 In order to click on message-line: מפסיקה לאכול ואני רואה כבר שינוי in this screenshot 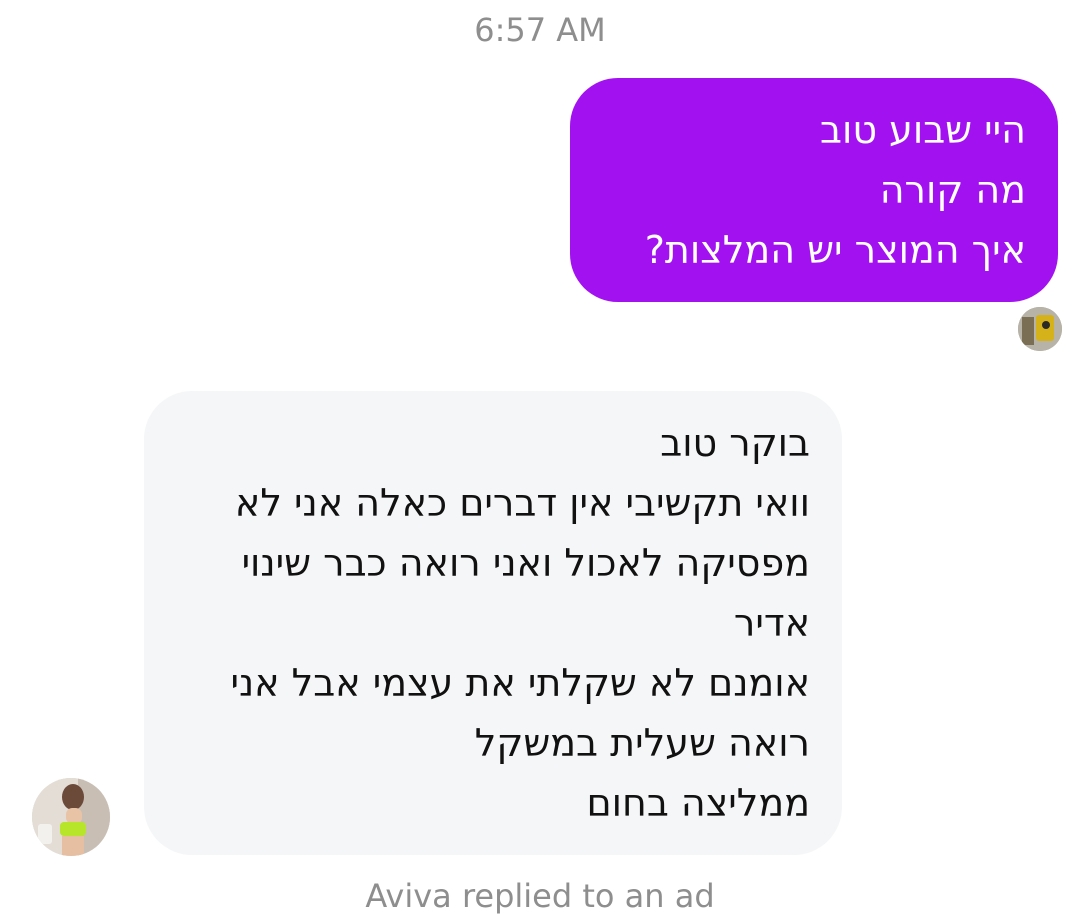, I will do `click(525, 563)`.